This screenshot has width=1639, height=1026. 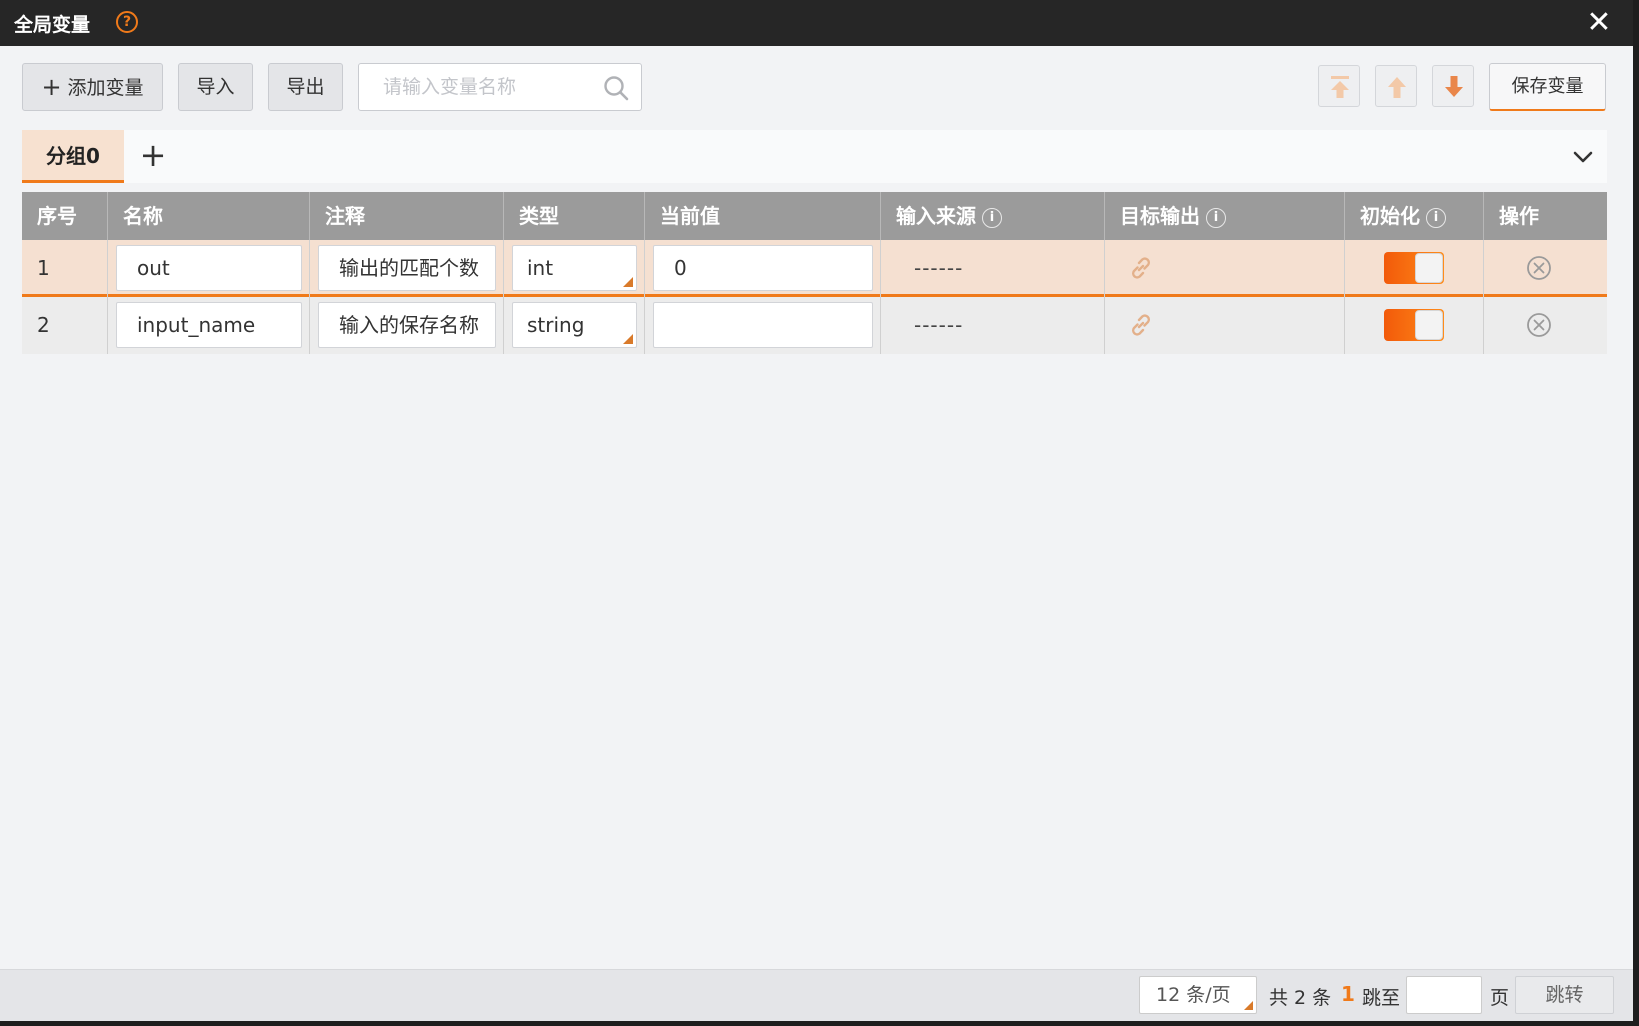 I want to click on page-unit-label: 页, so click(x=1500, y=998).